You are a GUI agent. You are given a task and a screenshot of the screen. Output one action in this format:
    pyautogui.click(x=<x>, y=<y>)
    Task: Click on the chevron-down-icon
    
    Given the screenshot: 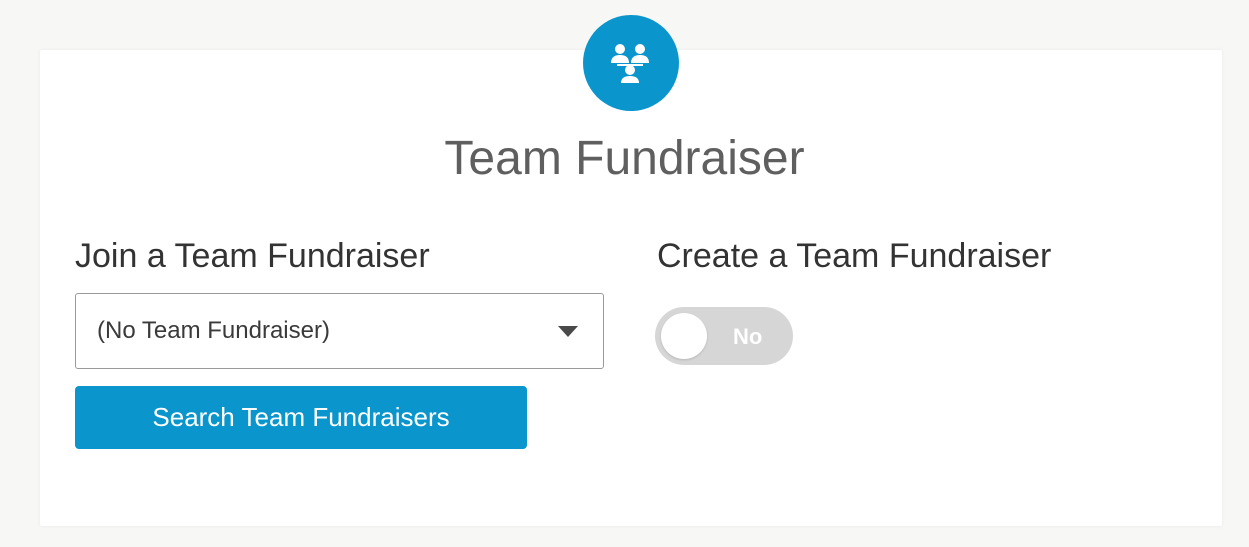 What is the action you would take?
    pyautogui.click(x=568, y=331)
    